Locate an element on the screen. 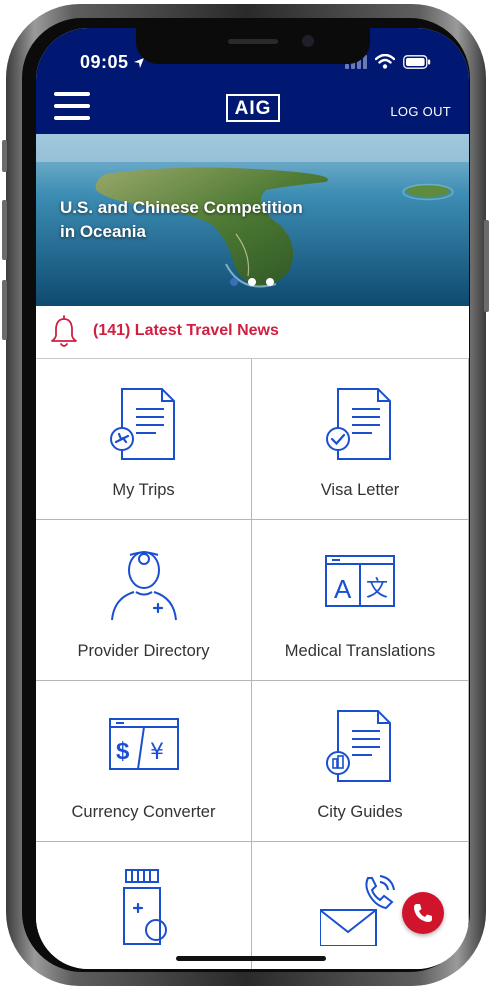 The height and width of the screenshot is (991, 491). status-time: 09:05 is located at coordinates (104, 62).